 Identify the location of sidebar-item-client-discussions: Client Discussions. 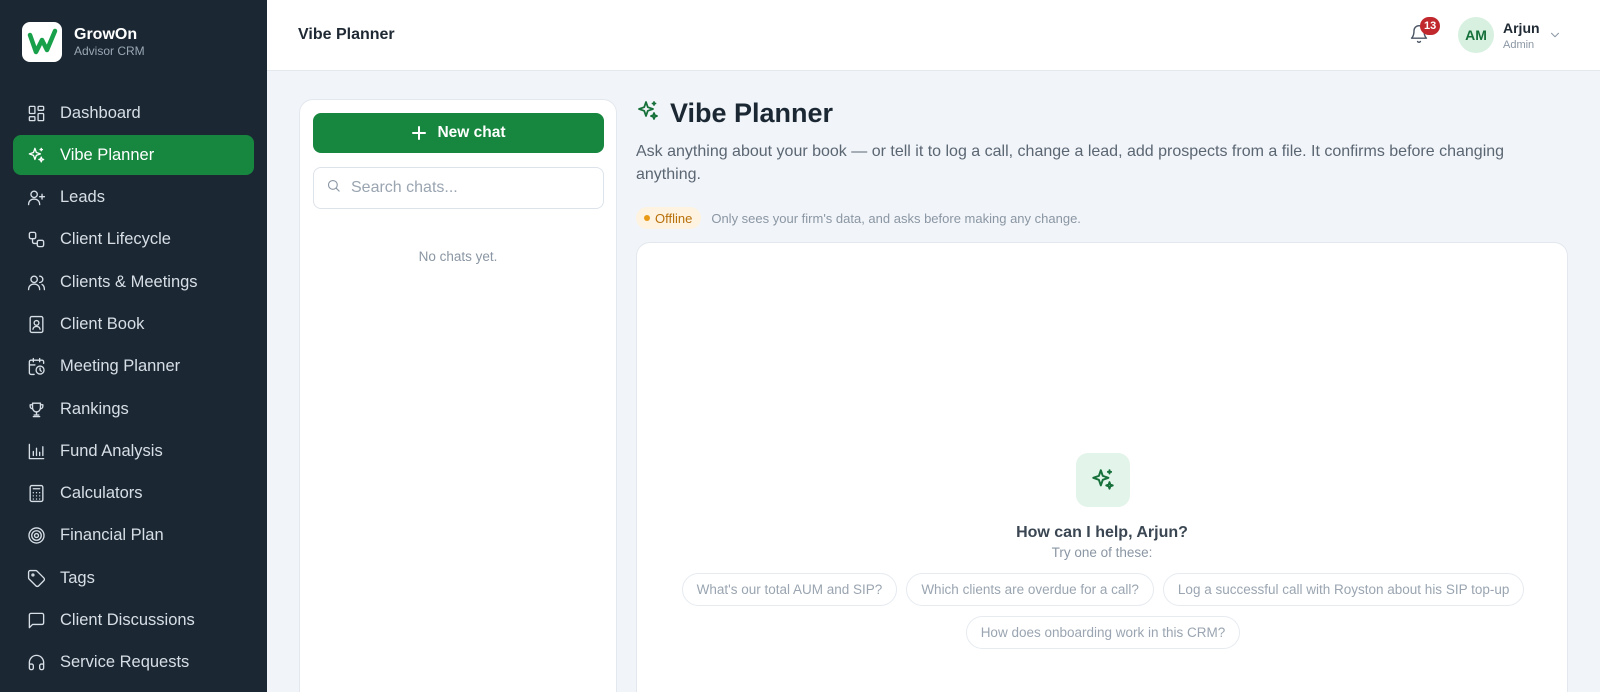
(133, 621).